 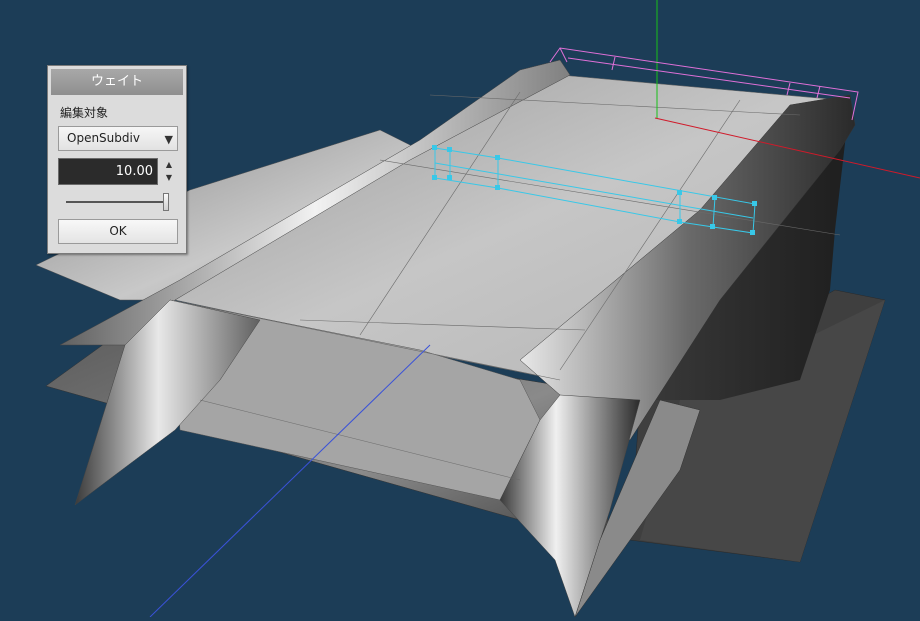 I want to click on weight-slider-thumb, so click(x=166, y=202).